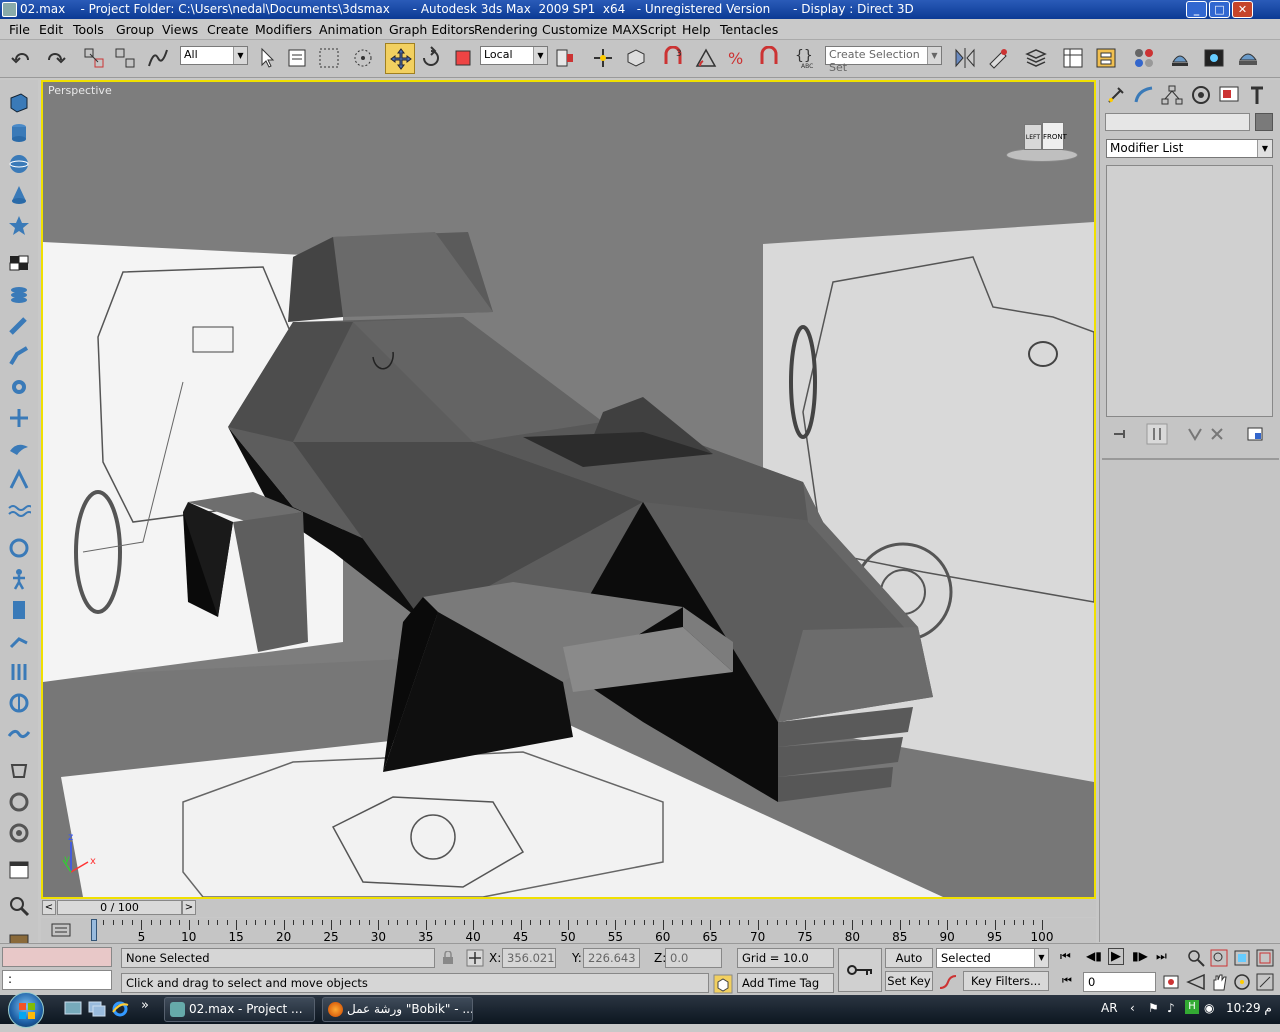  Describe the element at coordinates (94, 930) in the screenshot. I see `current-frame-marker` at that location.